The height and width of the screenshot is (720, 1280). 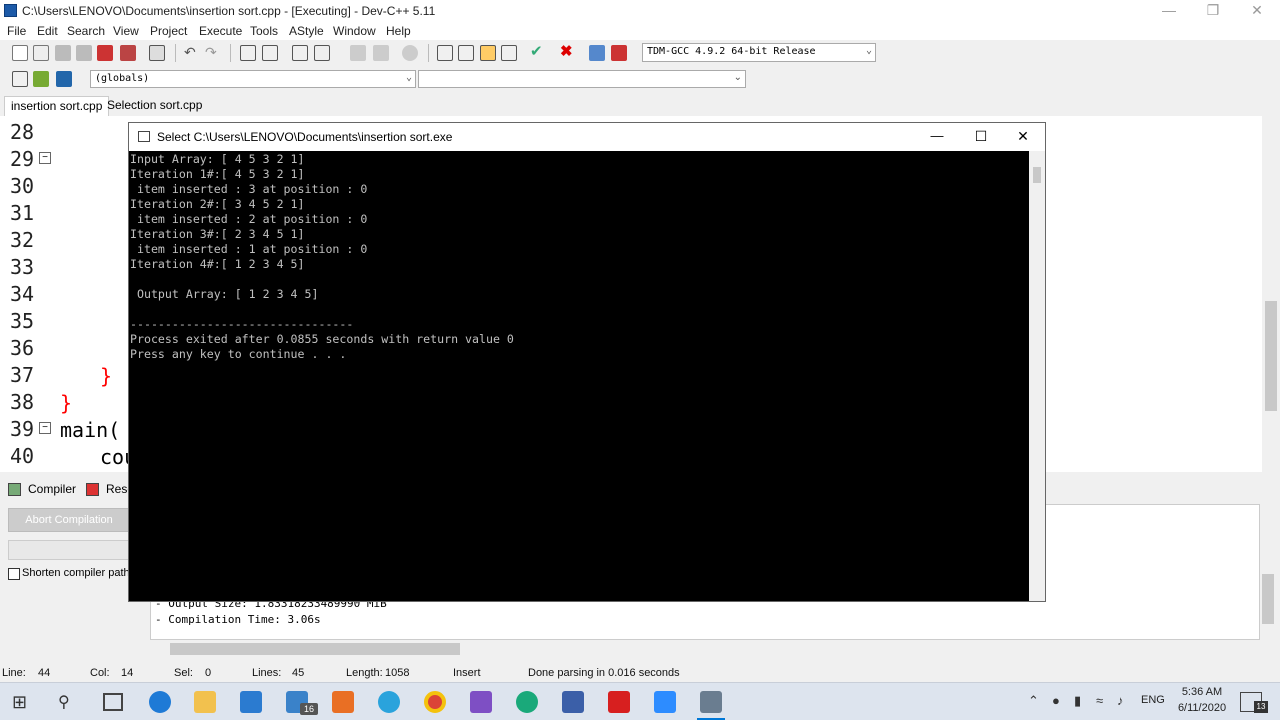 What do you see at coordinates (381, 53) in the screenshot?
I see `goto-forward-icon` at bounding box center [381, 53].